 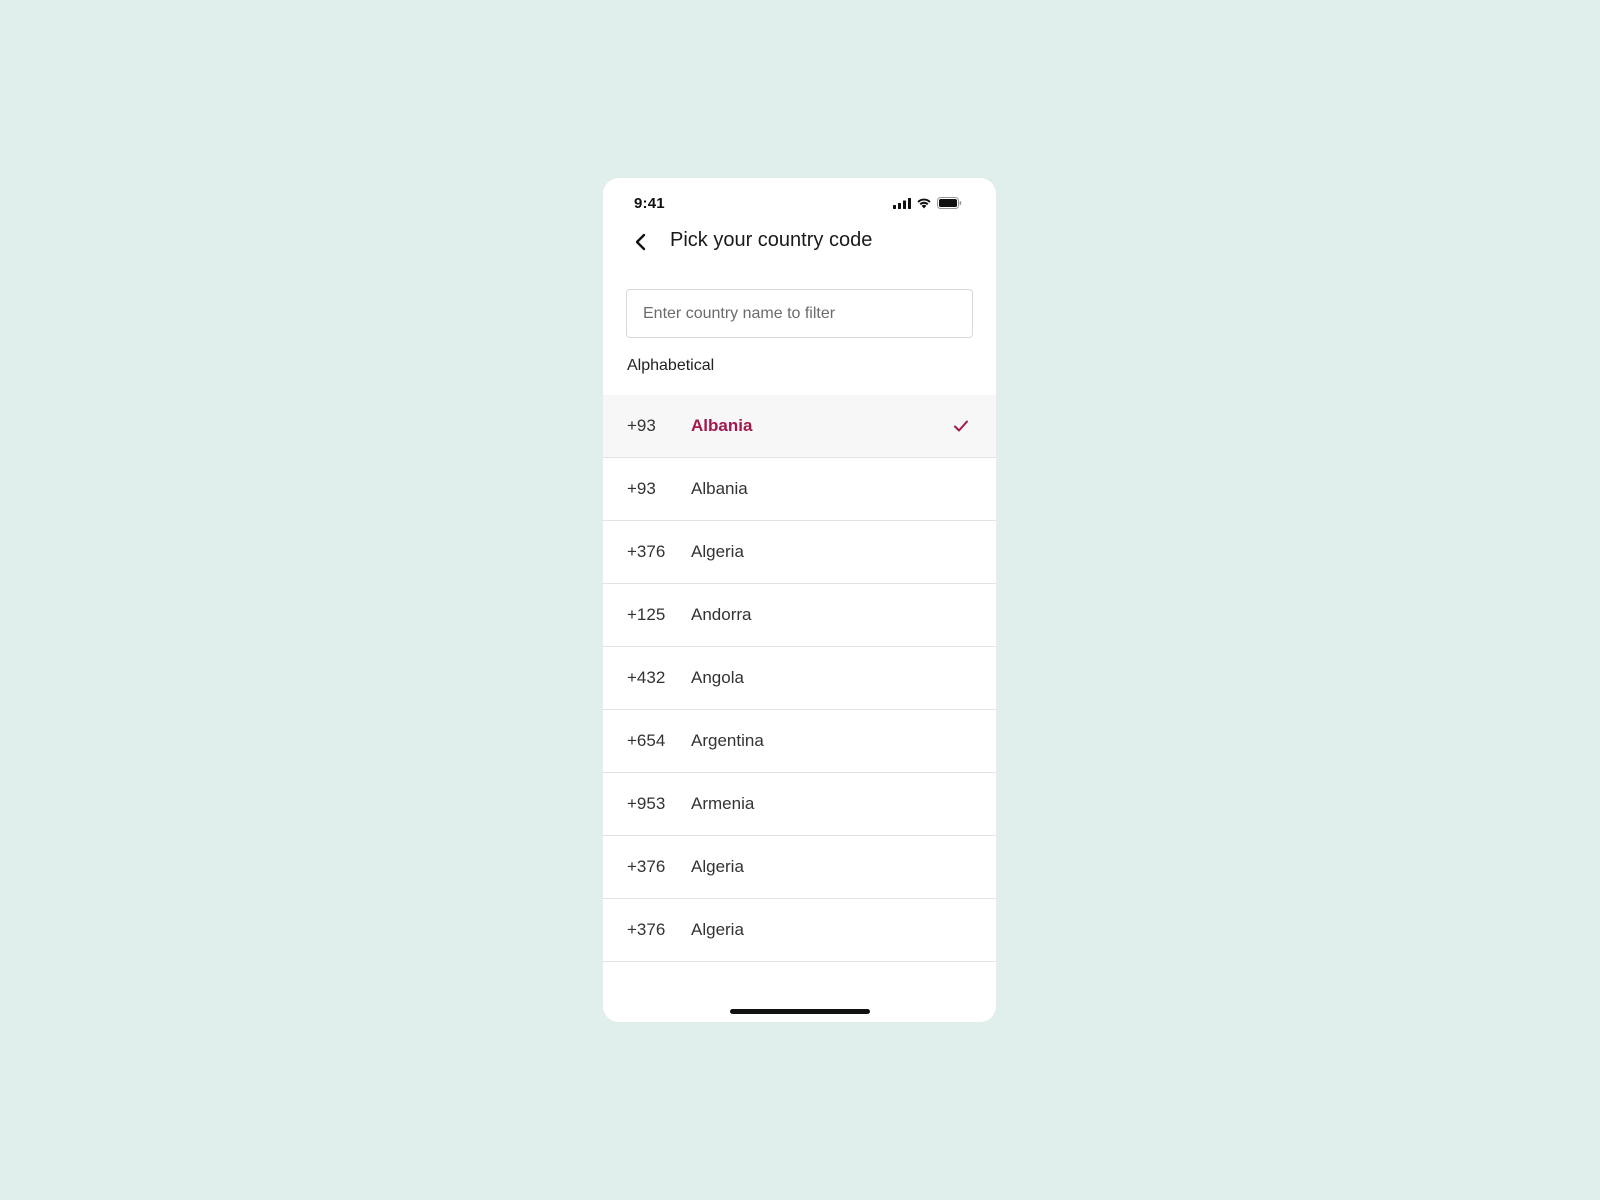 What do you see at coordinates (649, 203) in the screenshot?
I see `status-time: 9:41` at bounding box center [649, 203].